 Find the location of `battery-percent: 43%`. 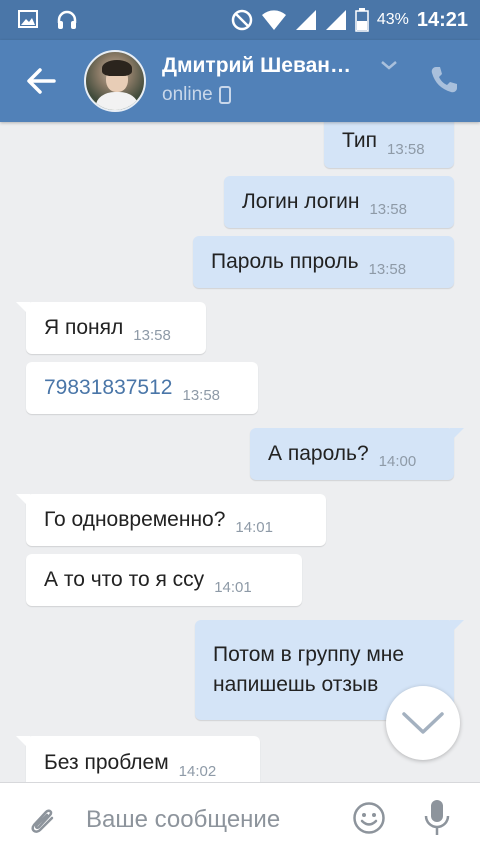

battery-percent: 43% is located at coordinates (392, 19).